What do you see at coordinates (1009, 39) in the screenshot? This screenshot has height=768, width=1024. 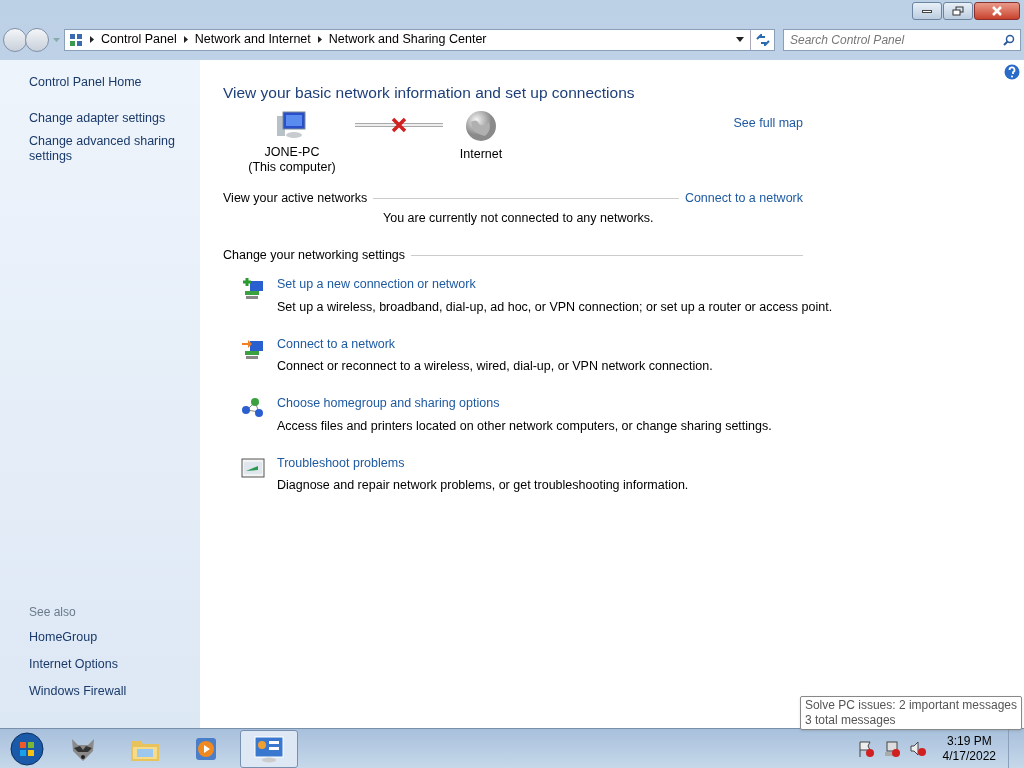 I see `search-icon` at bounding box center [1009, 39].